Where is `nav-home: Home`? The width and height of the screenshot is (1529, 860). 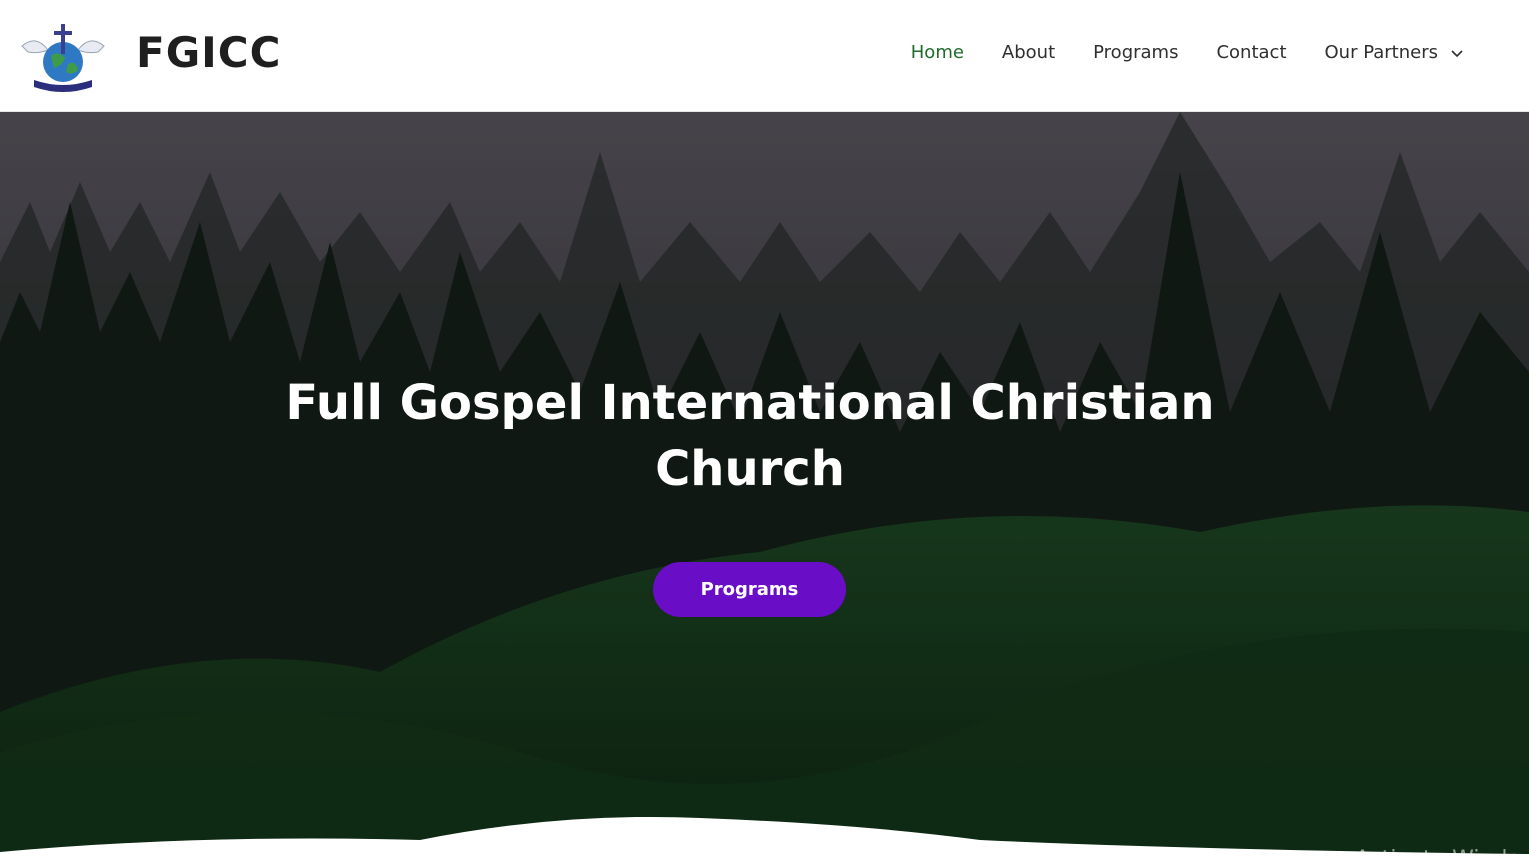 nav-home: Home is located at coordinates (937, 52).